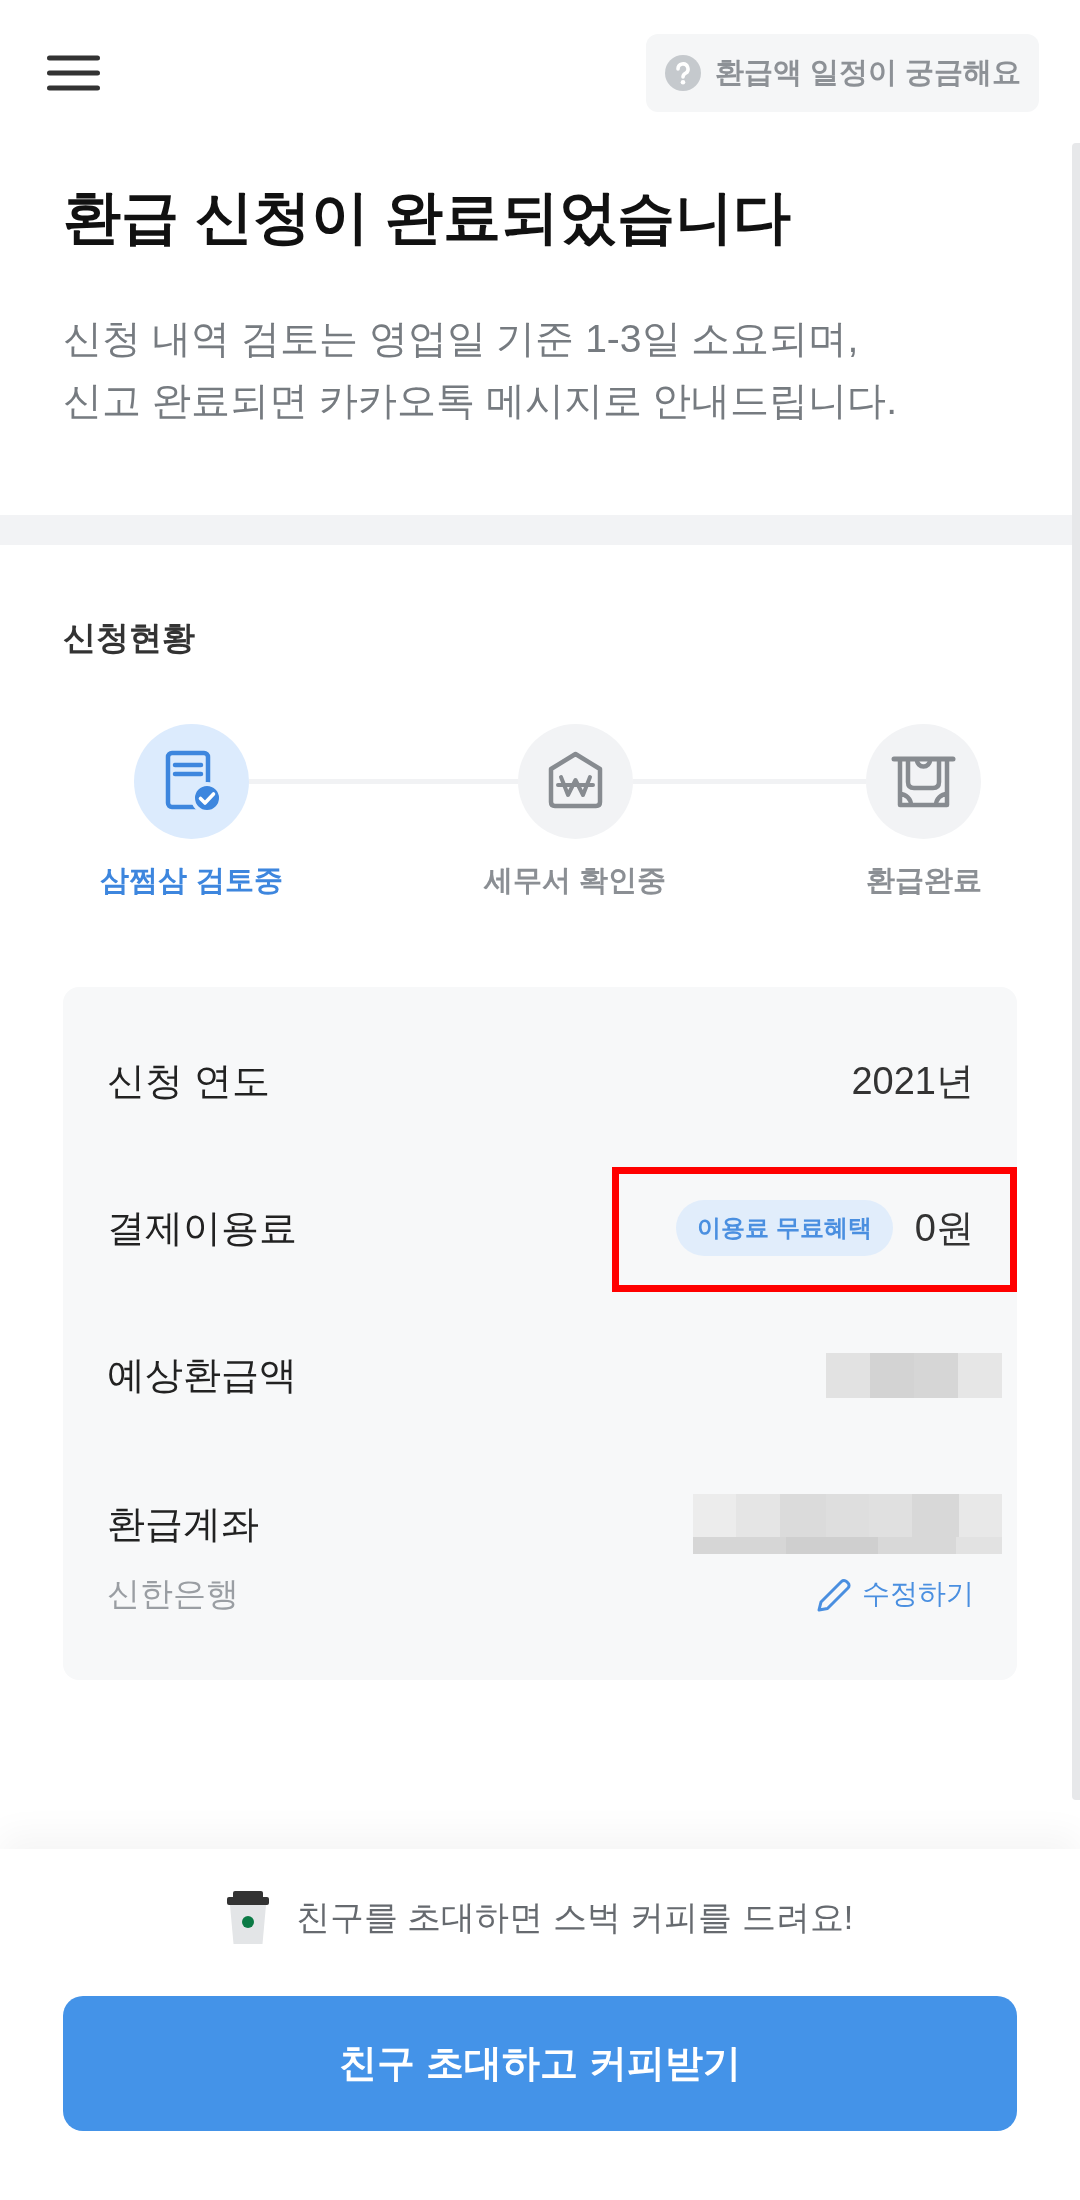 Image resolution: width=1080 pixels, height=2200 pixels. I want to click on page-title: 환급 신청이 완료되었습니다, so click(428, 217).